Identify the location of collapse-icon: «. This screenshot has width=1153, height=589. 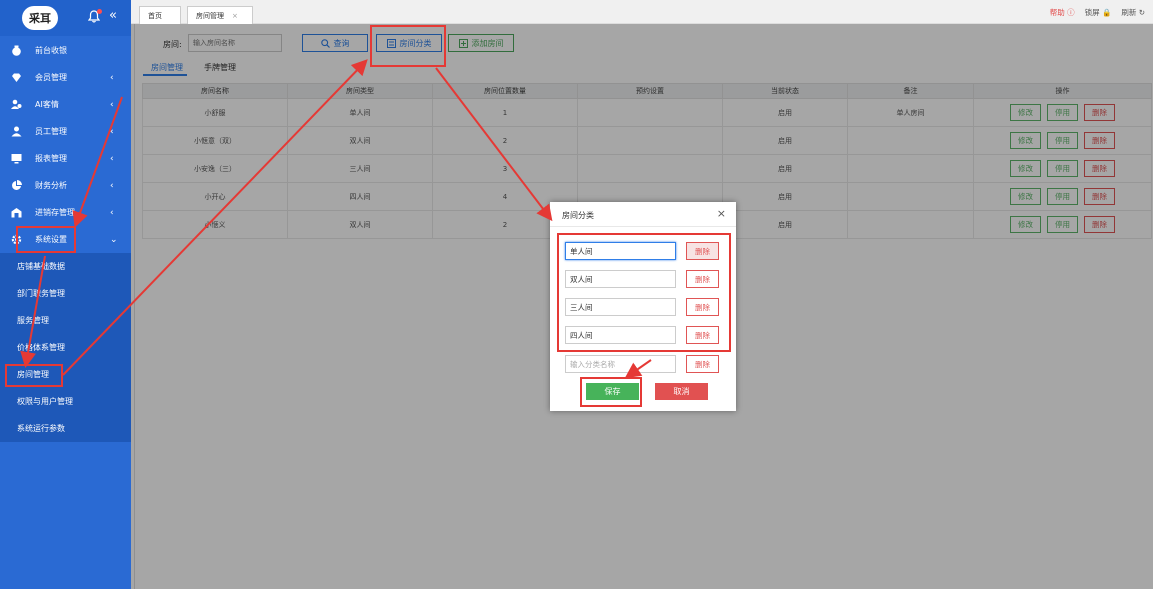
(113, 16).